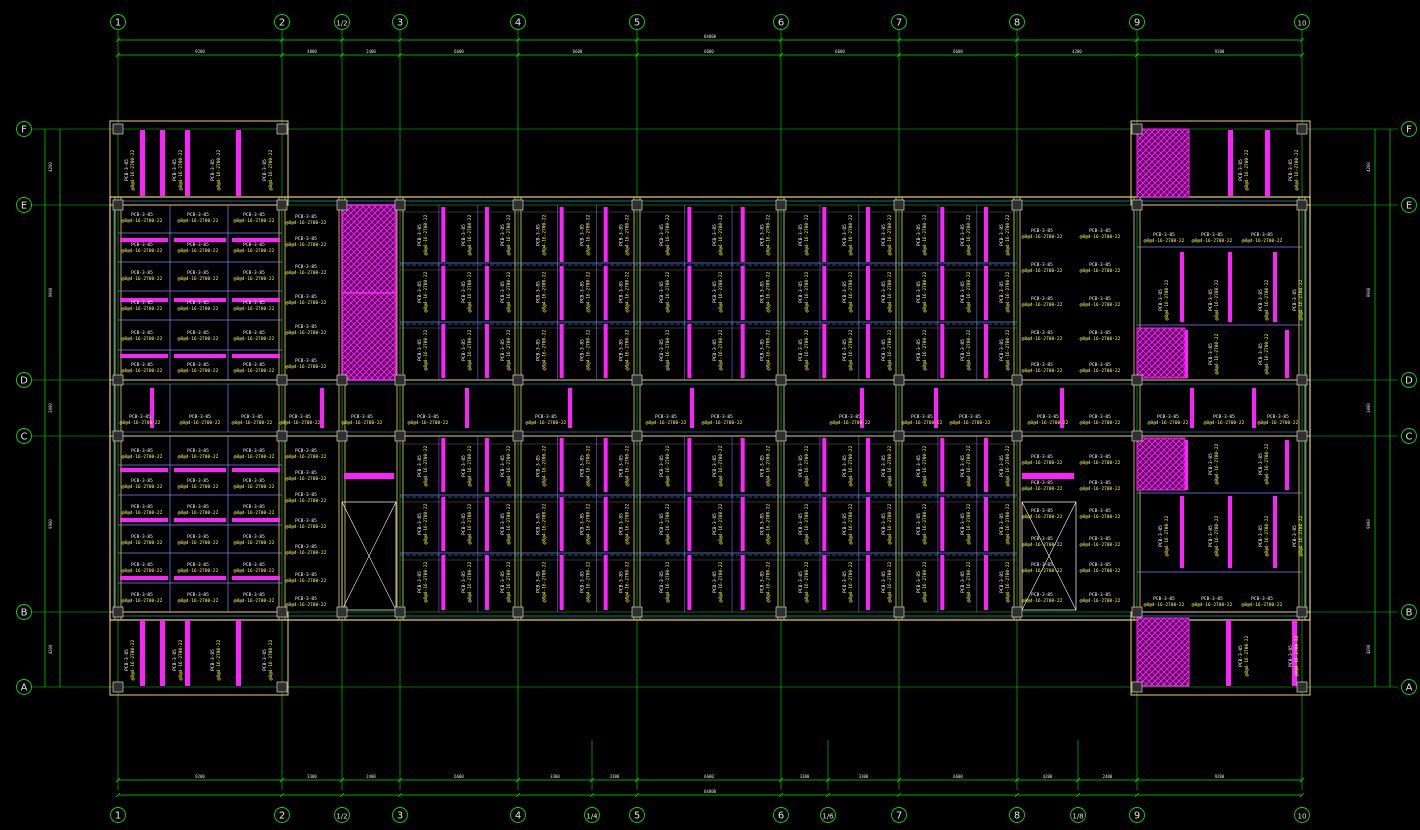 The image size is (1420, 830). Describe the element at coordinates (1077, 51) in the screenshot. I see `dim-top-seg: 4200` at that location.